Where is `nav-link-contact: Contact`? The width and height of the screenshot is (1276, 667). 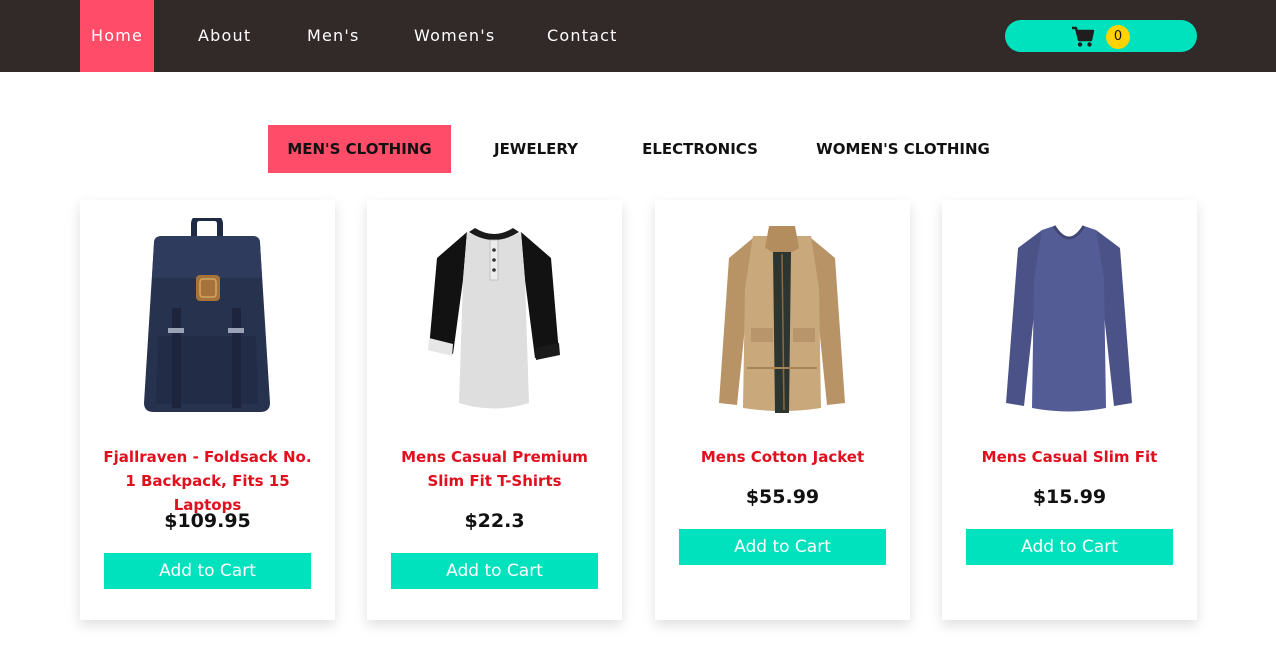 nav-link-contact: Contact is located at coordinates (582, 36).